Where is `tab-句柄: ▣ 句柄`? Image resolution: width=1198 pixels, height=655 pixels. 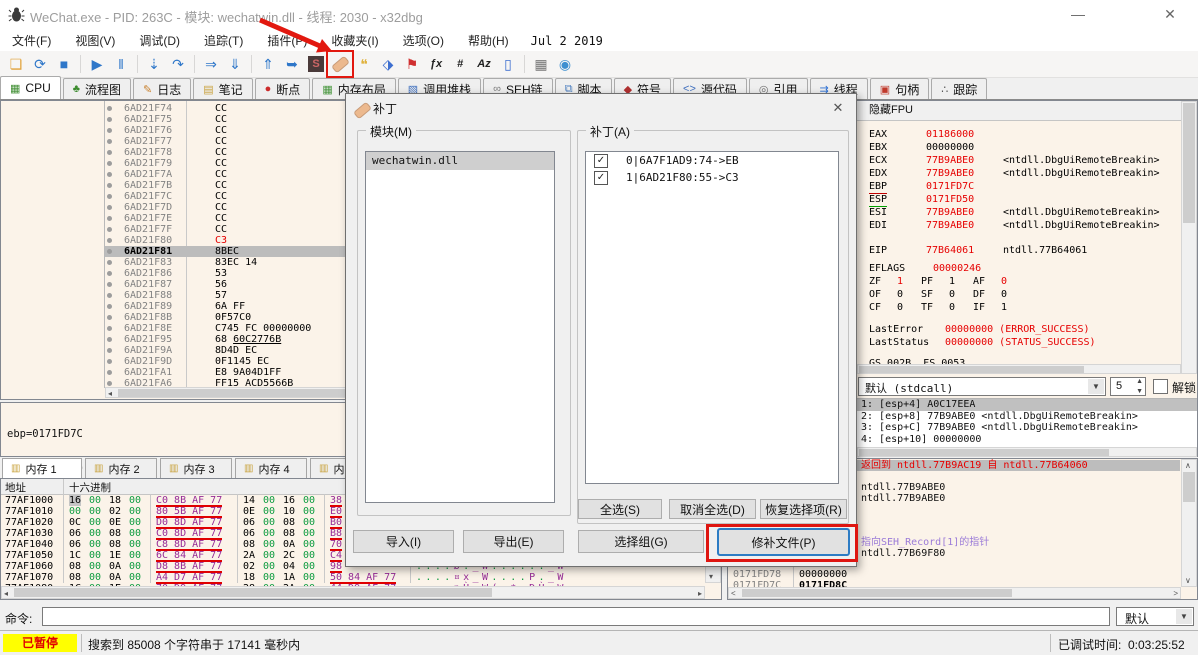 tab-句柄: ▣ 句柄 is located at coordinates (899, 88).